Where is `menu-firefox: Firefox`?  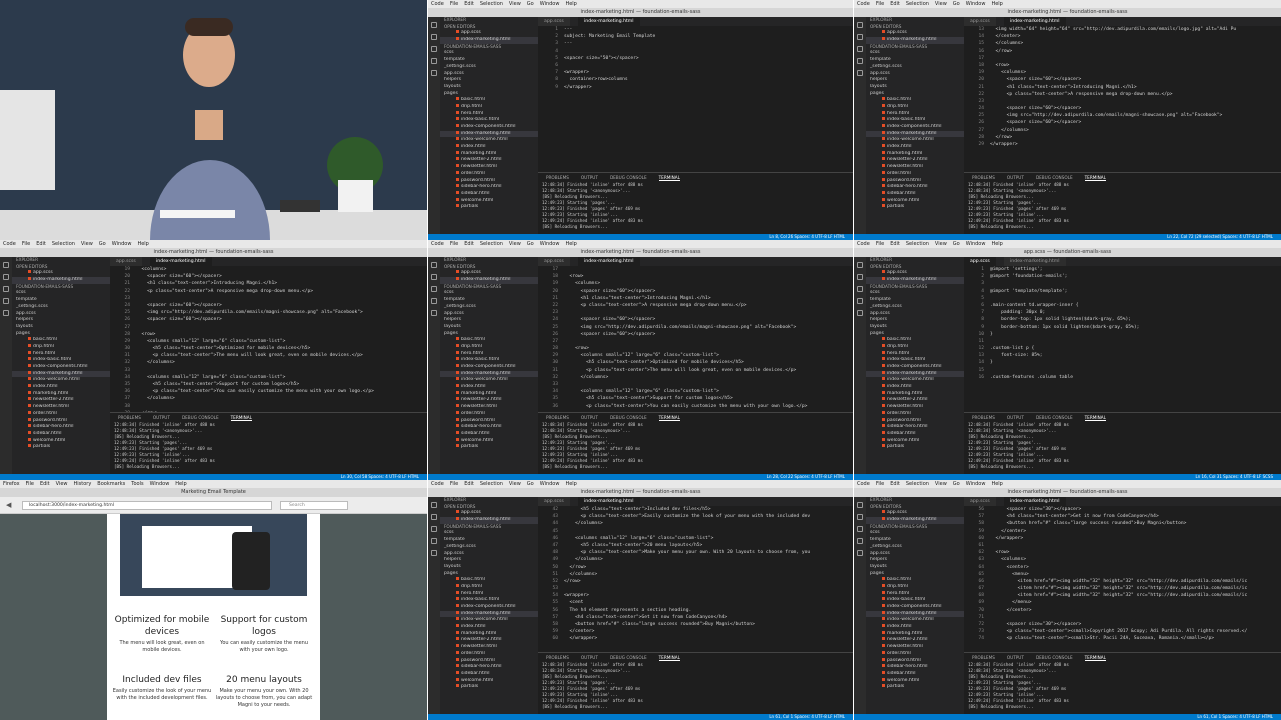 menu-firefox: Firefox is located at coordinates (11, 484).